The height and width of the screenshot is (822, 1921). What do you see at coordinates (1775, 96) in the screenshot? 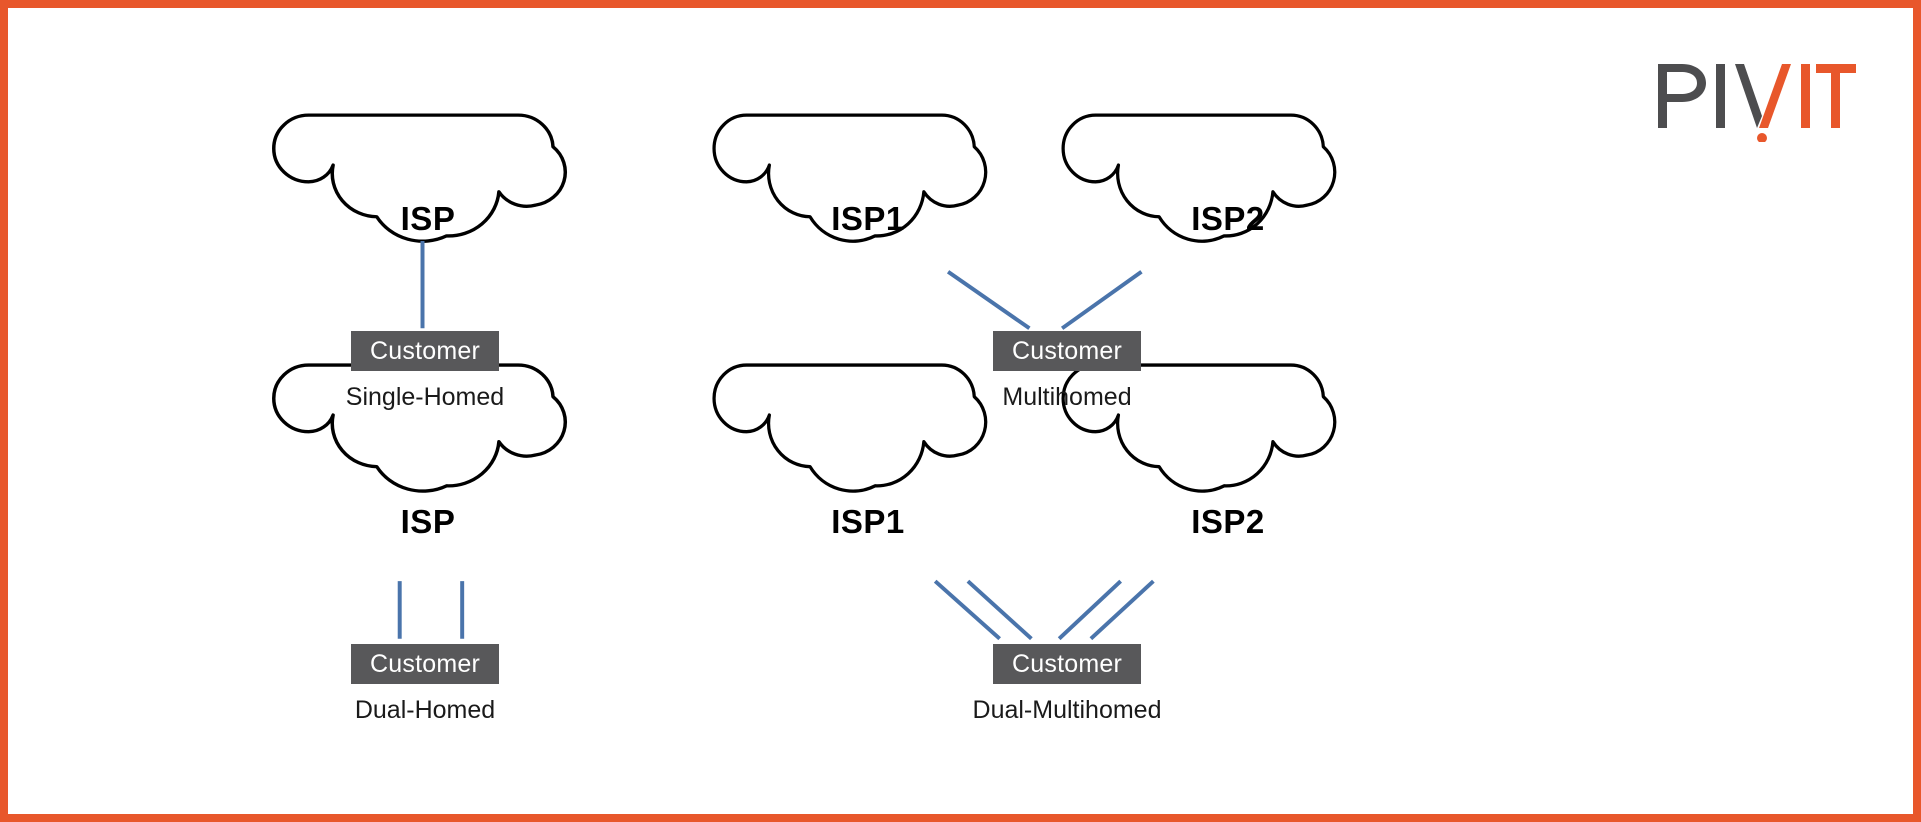
I see `logo-letter-v-right-accent` at bounding box center [1775, 96].